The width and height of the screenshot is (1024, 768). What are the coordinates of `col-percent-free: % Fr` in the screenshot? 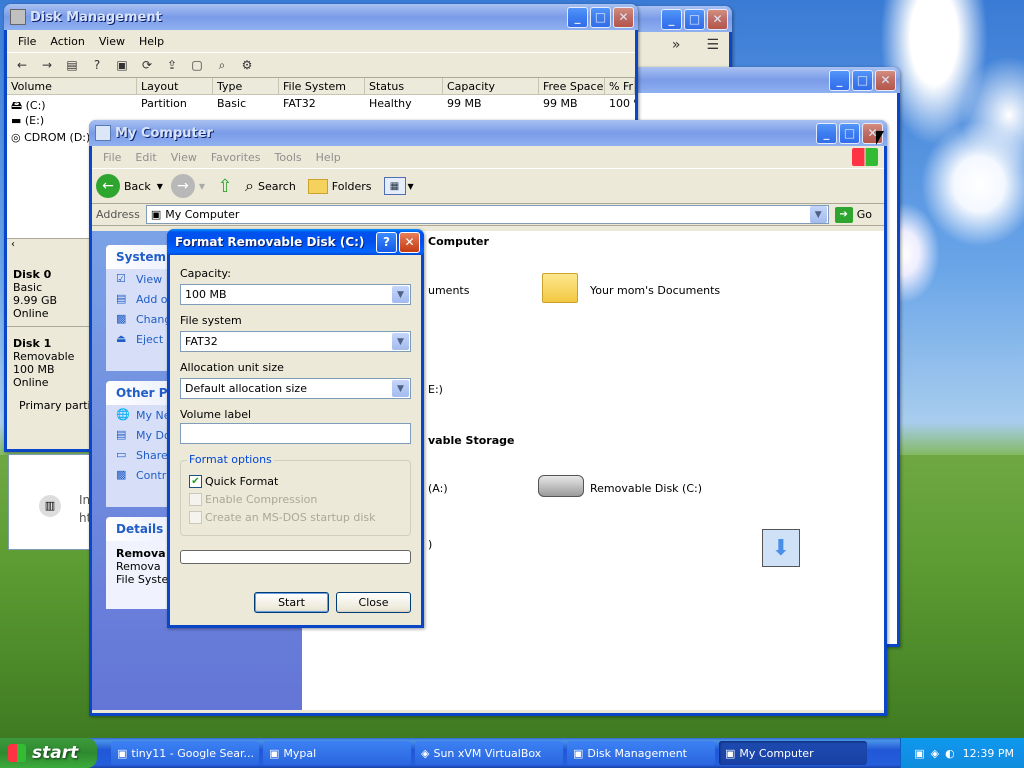 It's located at (620, 86).